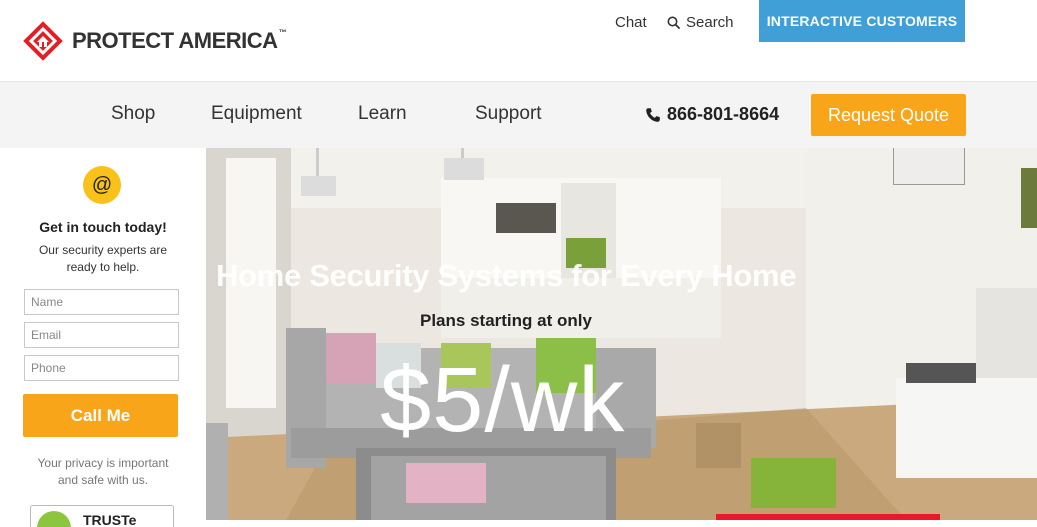 The width and height of the screenshot is (1037, 527). Describe the element at coordinates (508, 114) in the screenshot. I see `nav-item-support: Support` at that location.